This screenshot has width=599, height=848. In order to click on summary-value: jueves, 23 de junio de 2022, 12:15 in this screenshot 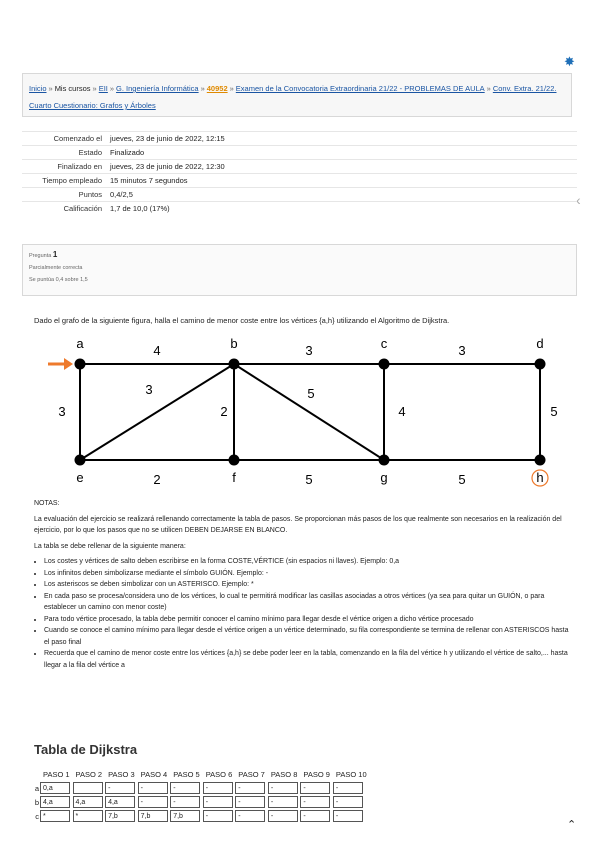, I will do `click(341, 138)`.